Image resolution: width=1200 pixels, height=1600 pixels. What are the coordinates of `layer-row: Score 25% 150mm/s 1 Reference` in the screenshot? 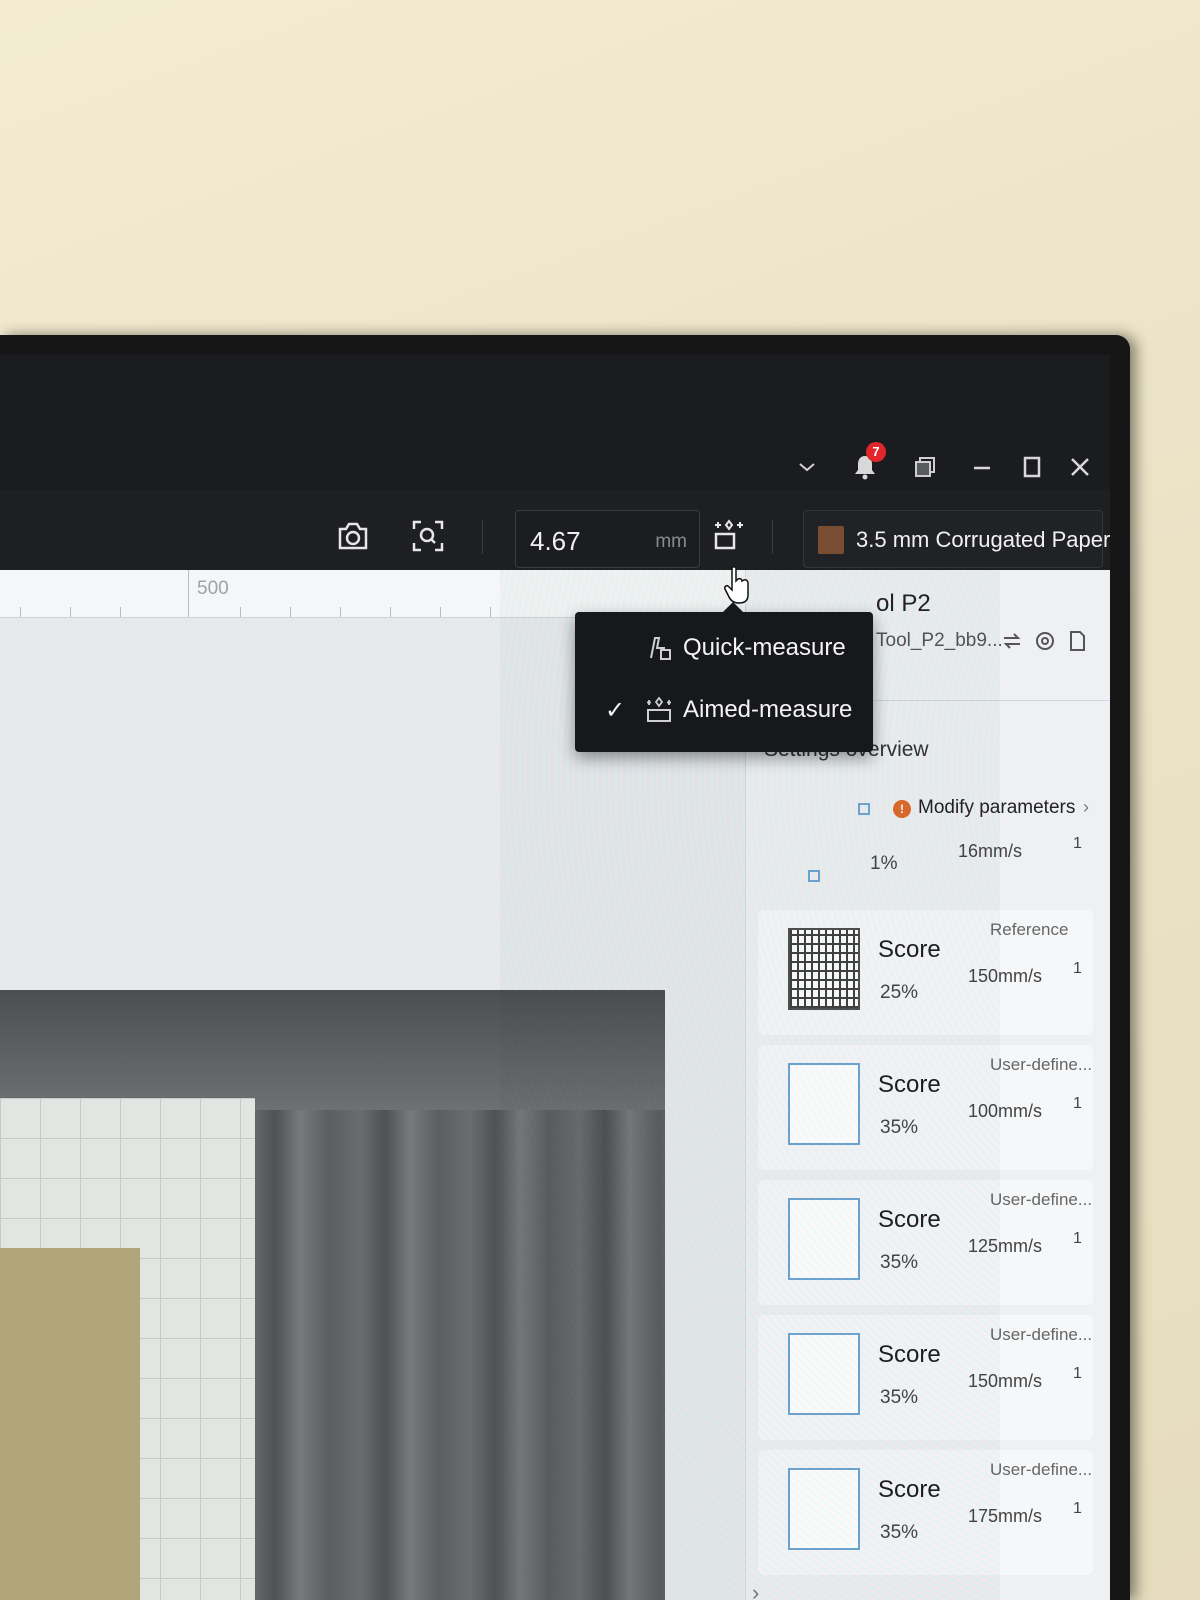 It's located at (925, 972).